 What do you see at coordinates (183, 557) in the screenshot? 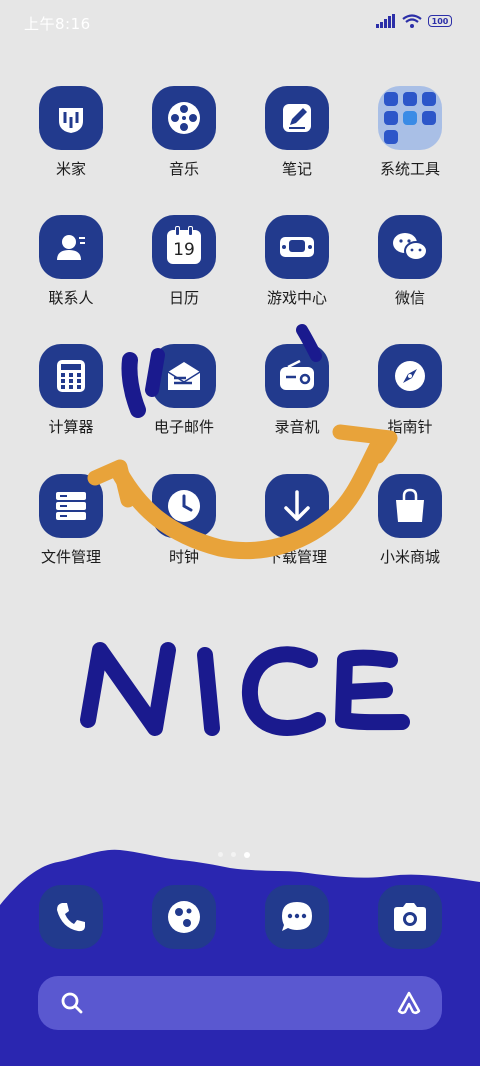
I see `app-label: 时钟` at bounding box center [183, 557].